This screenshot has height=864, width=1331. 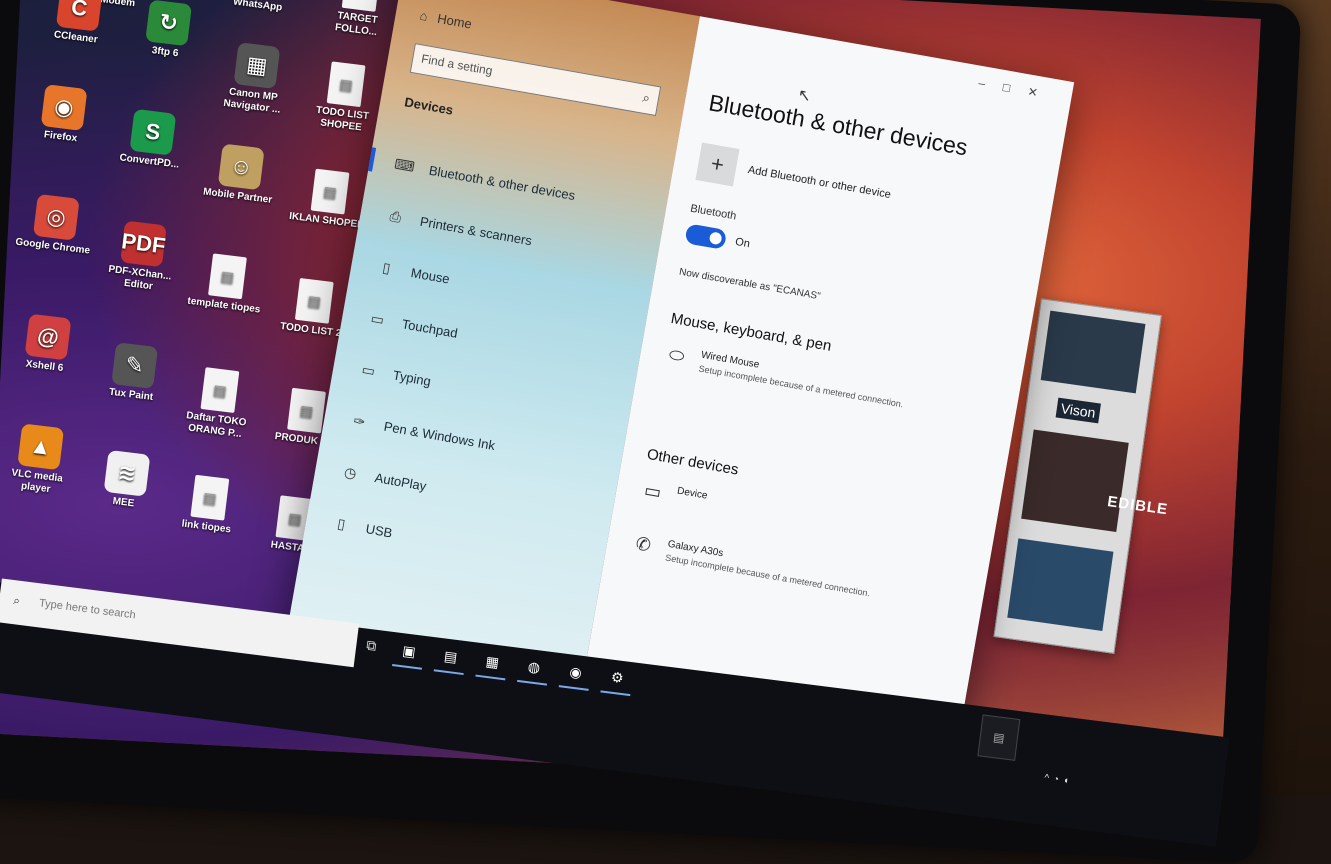 What do you see at coordinates (127, 473) in the screenshot?
I see `app-icon: ≋` at bounding box center [127, 473].